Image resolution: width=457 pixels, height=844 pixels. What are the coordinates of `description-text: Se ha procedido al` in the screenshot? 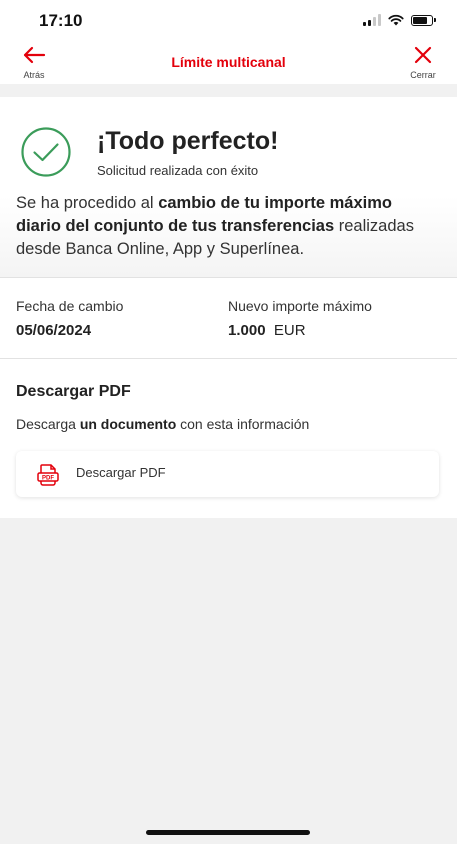 It's located at (87, 203).